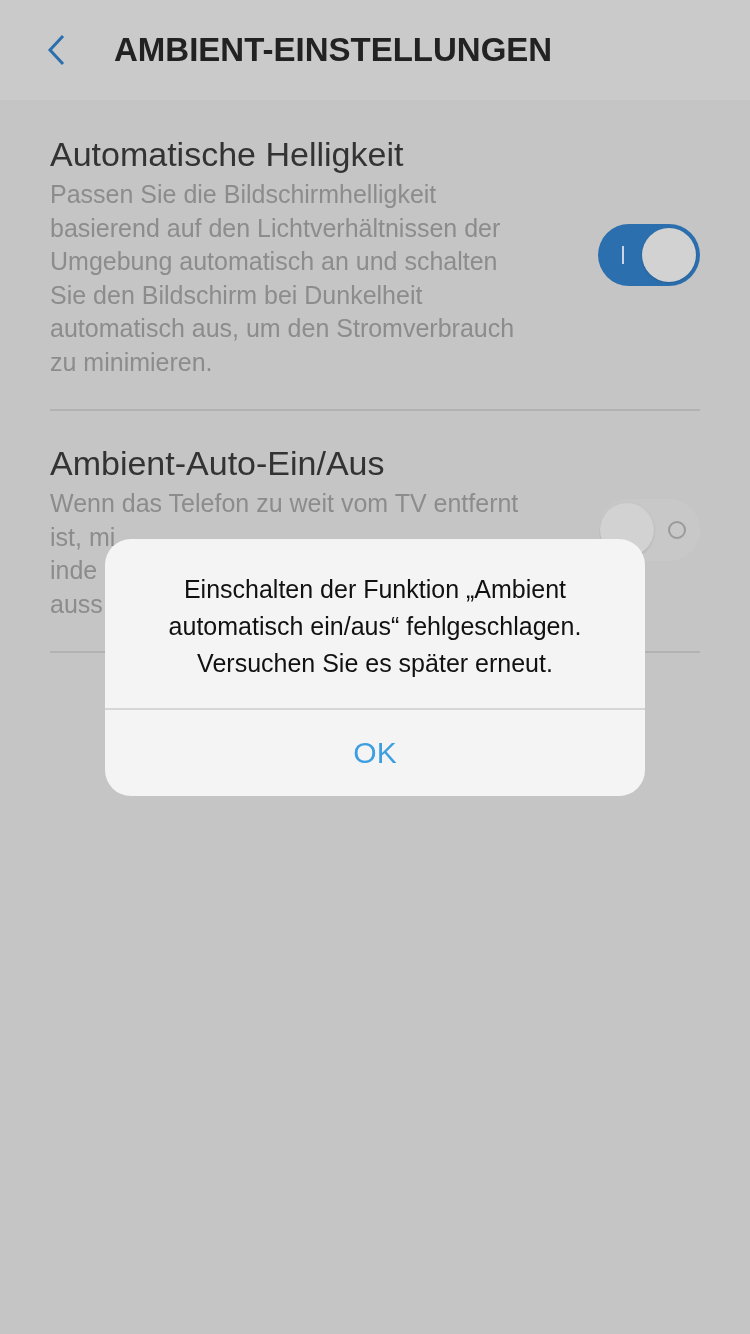 The height and width of the screenshot is (1334, 750). I want to click on setting-description: Sie den Bildschirm bei Dunkelheit, so click(236, 295).